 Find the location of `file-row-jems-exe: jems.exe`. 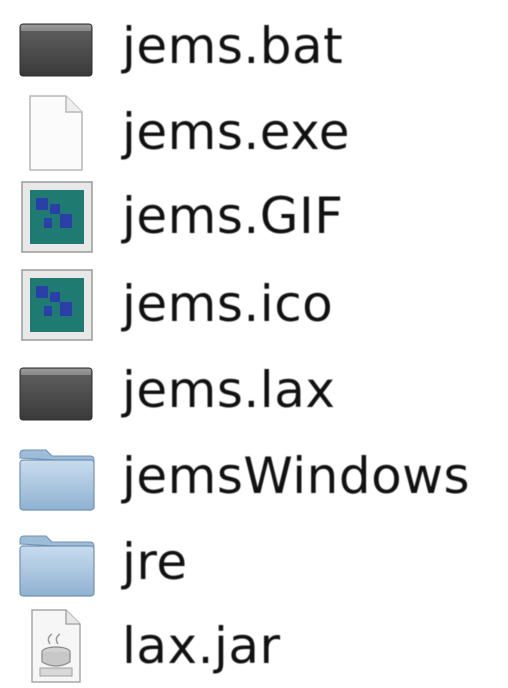

file-row-jems-exe: jems.exe is located at coordinates (254, 132).